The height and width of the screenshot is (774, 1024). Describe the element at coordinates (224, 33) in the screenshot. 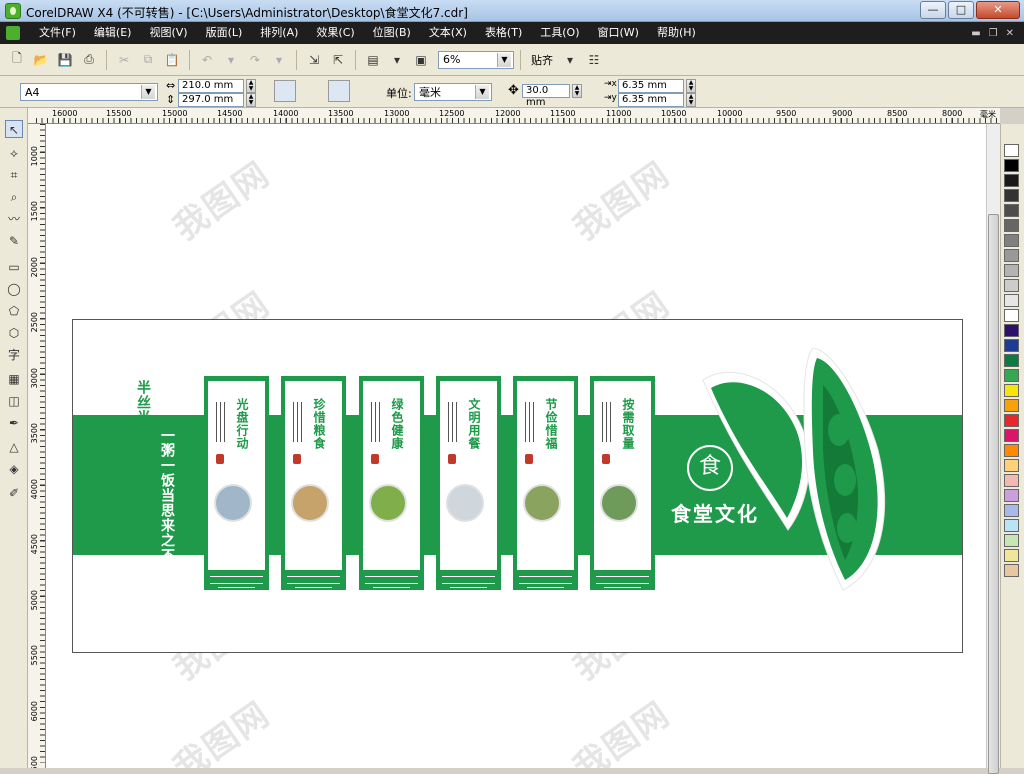

I see `menu-layout: 版面(L)` at that location.